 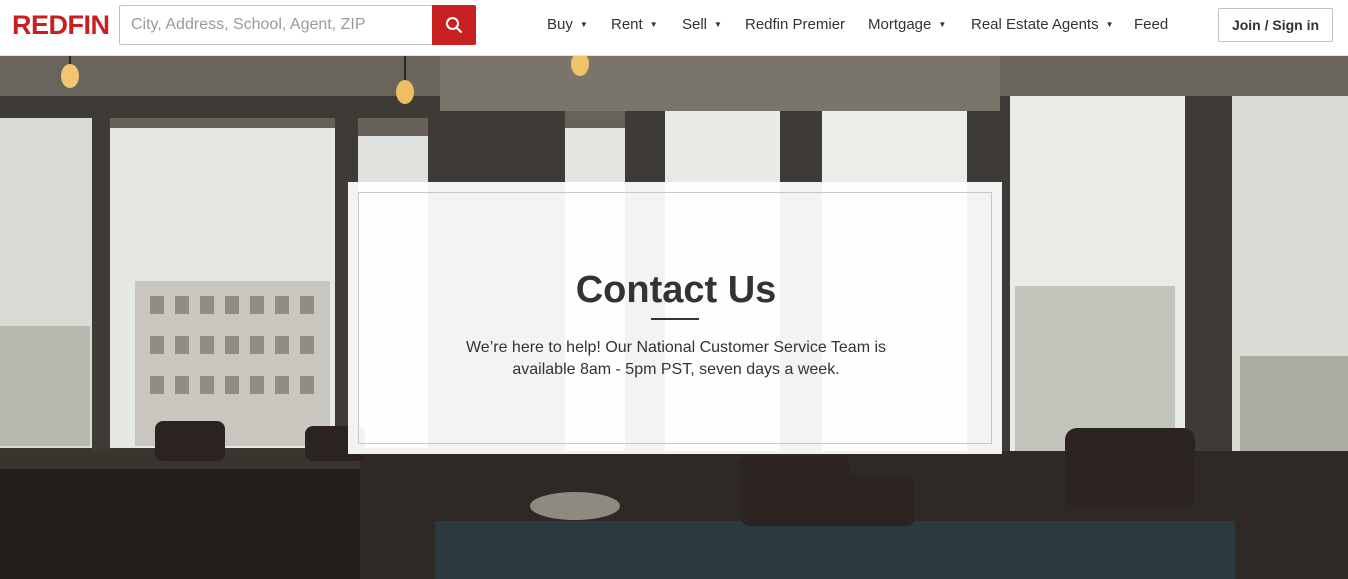 What do you see at coordinates (900, 24) in the screenshot?
I see `nav-mortgage-label: Mortgage` at bounding box center [900, 24].